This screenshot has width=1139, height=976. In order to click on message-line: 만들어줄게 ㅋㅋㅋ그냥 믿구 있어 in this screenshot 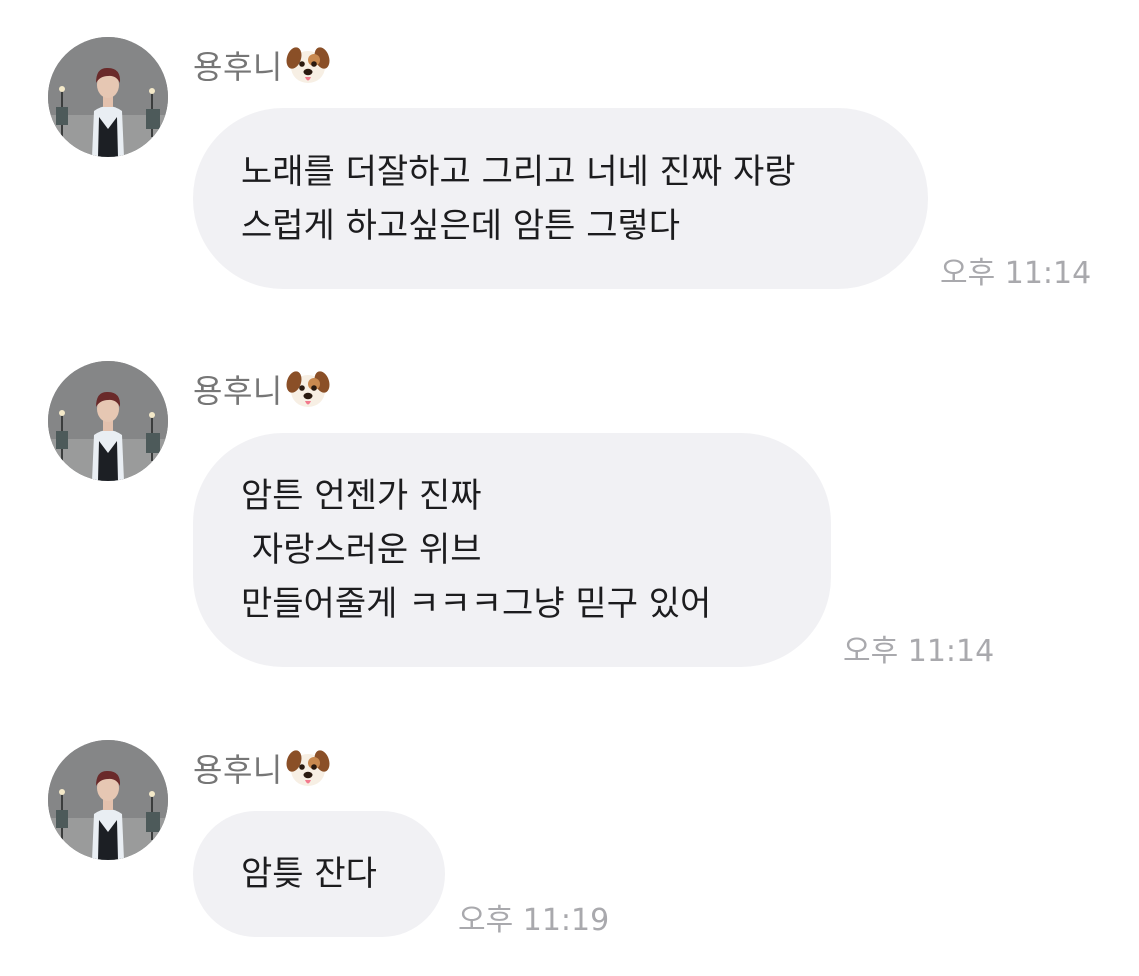, I will do `click(476, 604)`.